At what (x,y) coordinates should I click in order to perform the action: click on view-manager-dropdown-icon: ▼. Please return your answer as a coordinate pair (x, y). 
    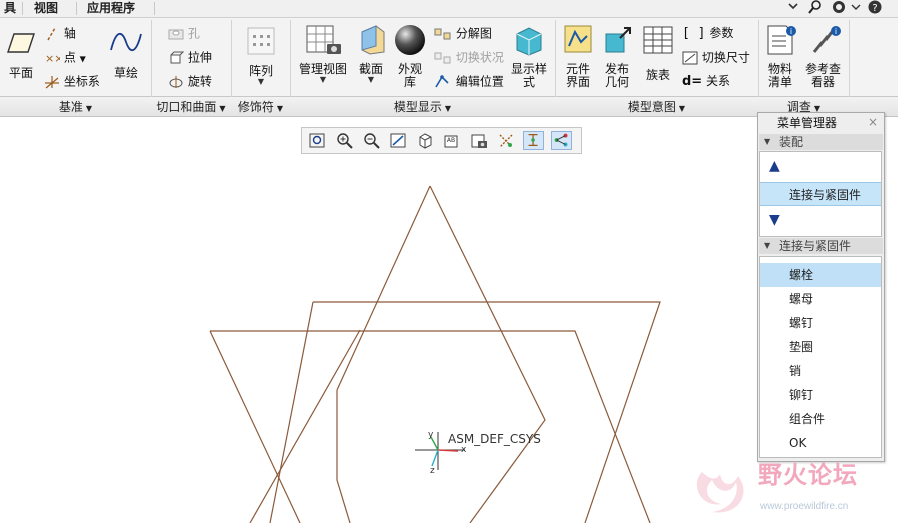
    Looking at the image, I should click on (323, 80).